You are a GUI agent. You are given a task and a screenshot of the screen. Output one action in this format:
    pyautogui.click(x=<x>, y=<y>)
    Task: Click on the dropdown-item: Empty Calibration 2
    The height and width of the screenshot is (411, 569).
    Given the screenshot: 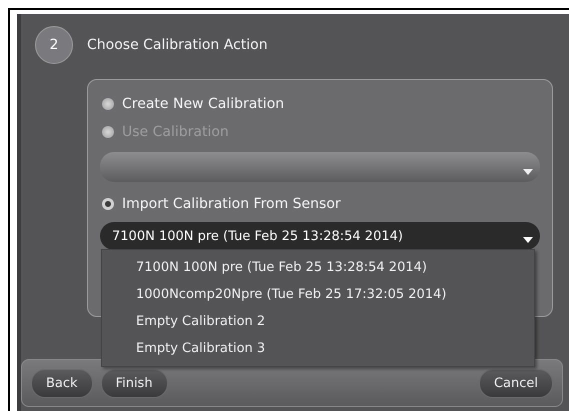 What is the action you would take?
    pyautogui.click(x=318, y=321)
    